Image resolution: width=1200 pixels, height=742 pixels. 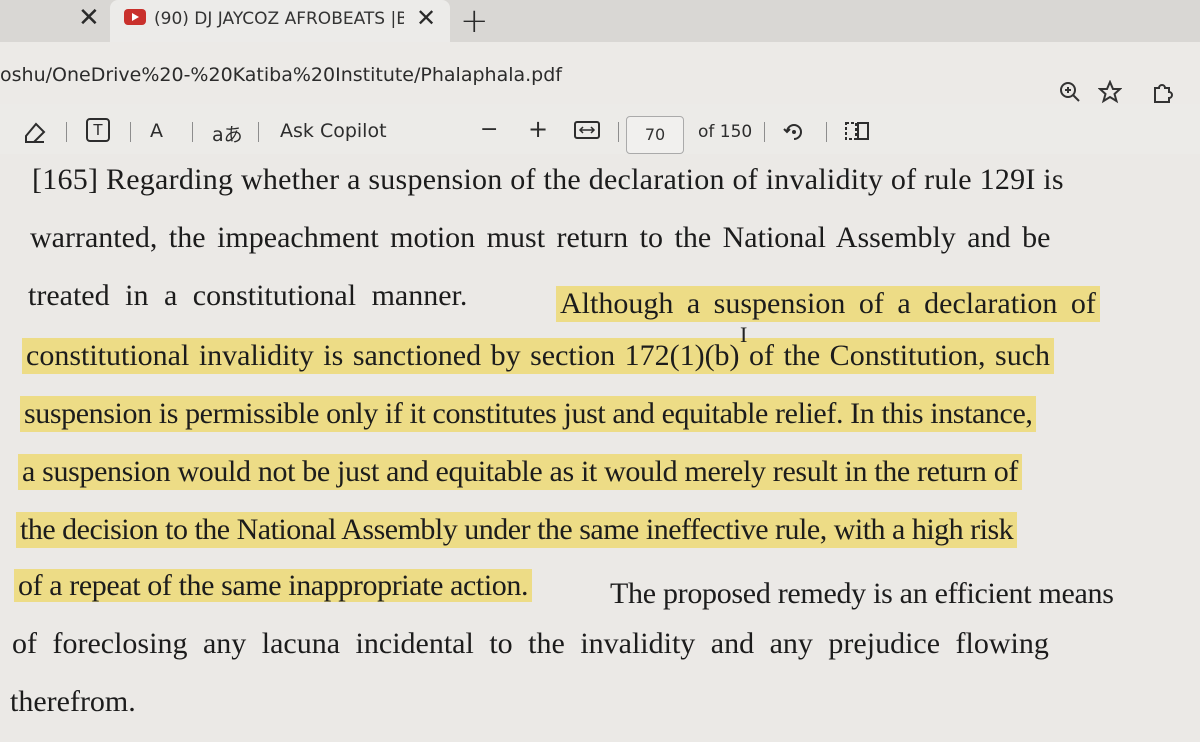 I want to click on new-tab-button: +, so click(x=474, y=21).